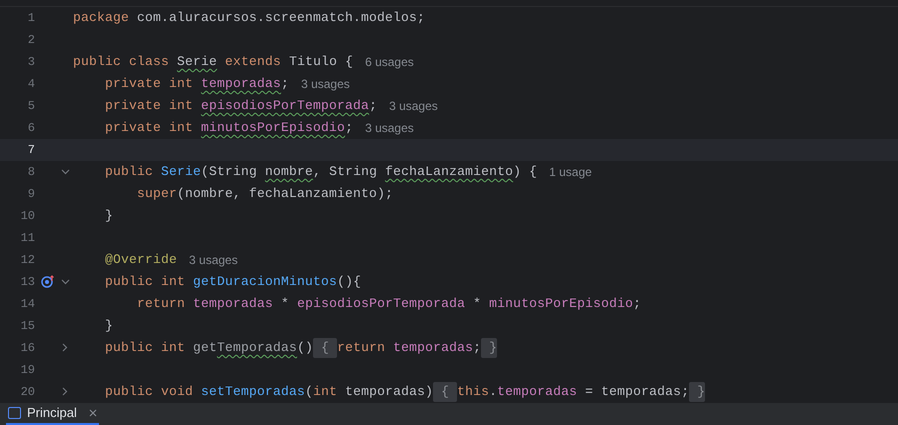 Image resolution: width=898 pixels, height=425 pixels. I want to click on keyword-text: super, so click(157, 194).